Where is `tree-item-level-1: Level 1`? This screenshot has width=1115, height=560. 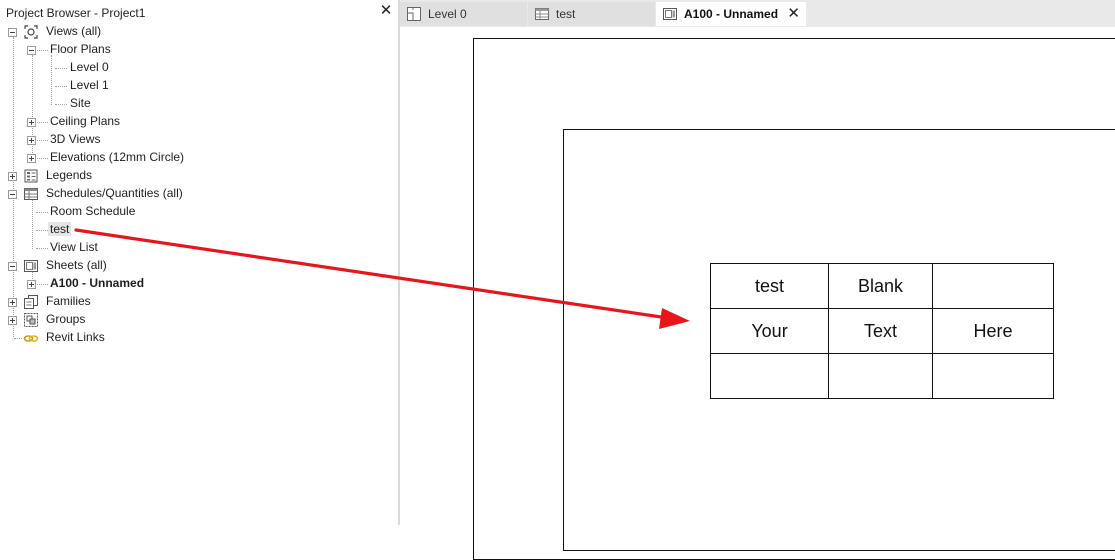
tree-item-level-1: Level 1 is located at coordinates (89, 85).